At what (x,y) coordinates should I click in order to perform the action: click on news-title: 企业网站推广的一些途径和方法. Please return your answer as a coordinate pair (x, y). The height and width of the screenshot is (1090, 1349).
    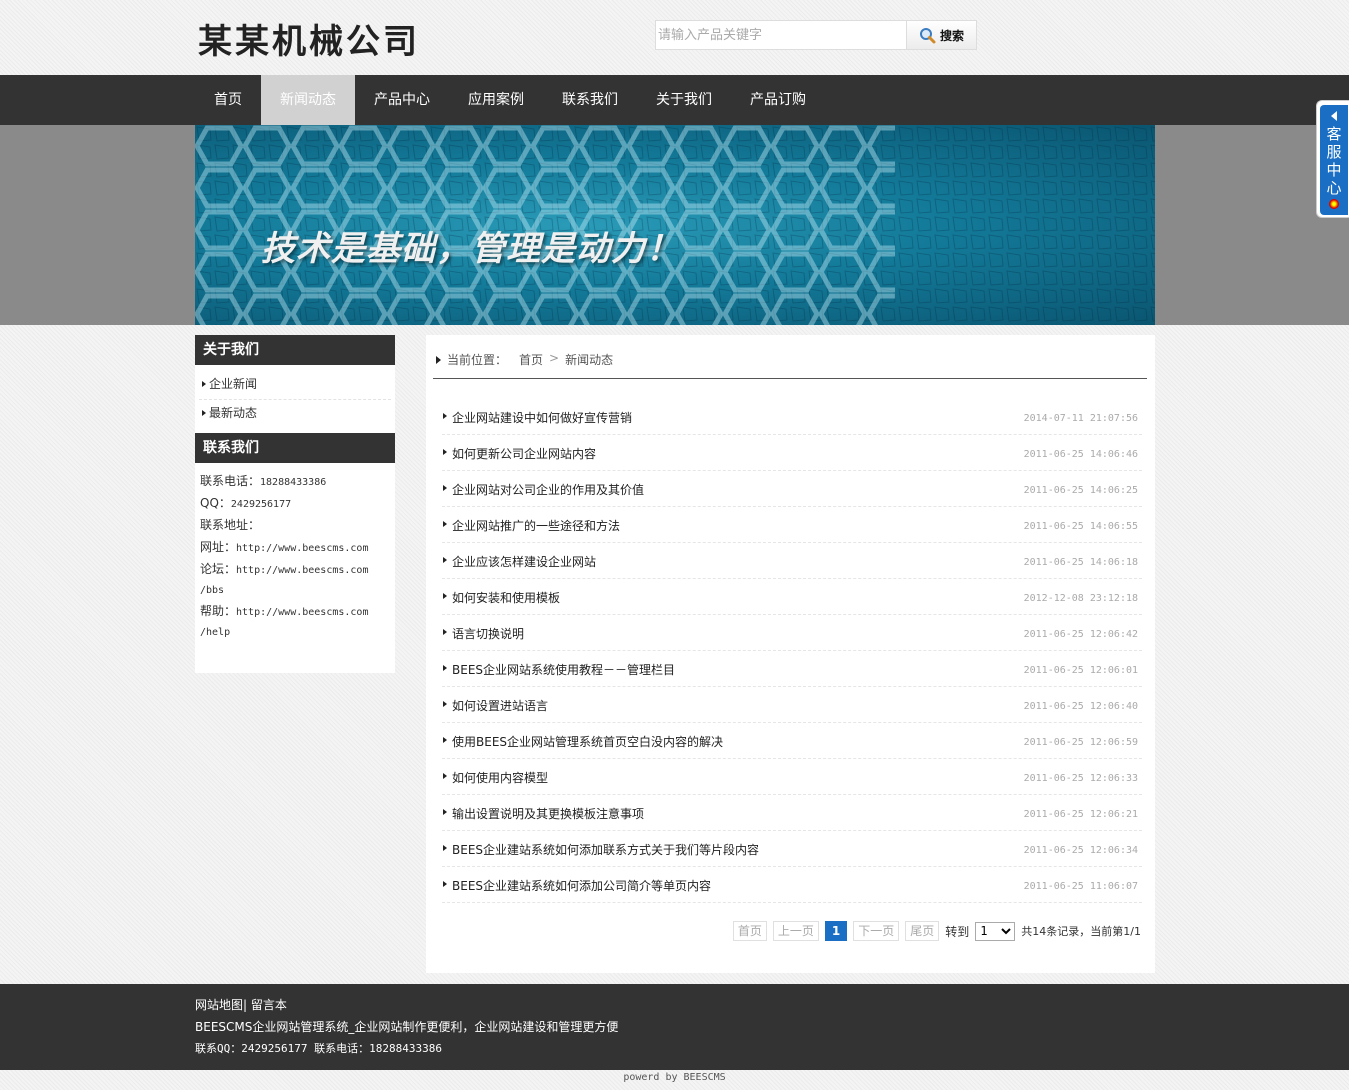
    Looking at the image, I should click on (536, 525).